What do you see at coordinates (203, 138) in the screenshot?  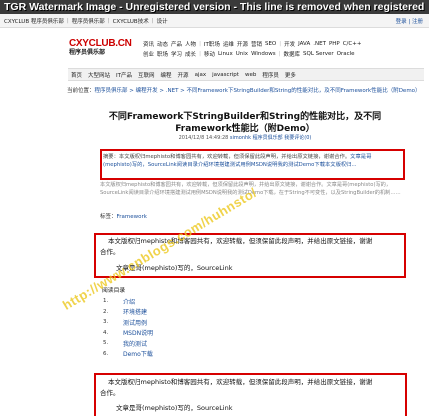 I see `meta-date: 2014/12/8 14:49:28` at bounding box center [203, 138].